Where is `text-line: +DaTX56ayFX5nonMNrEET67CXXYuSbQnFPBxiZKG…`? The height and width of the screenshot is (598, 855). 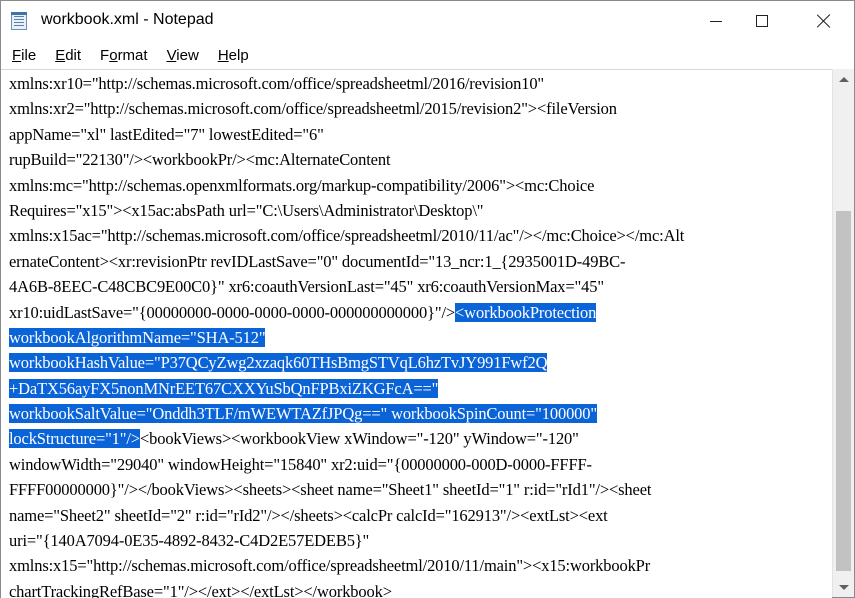 text-line: +DaTX56ayFX5nonMNrEET67CXXYuSbQnFPBxiZKG… is located at coordinates (419, 388).